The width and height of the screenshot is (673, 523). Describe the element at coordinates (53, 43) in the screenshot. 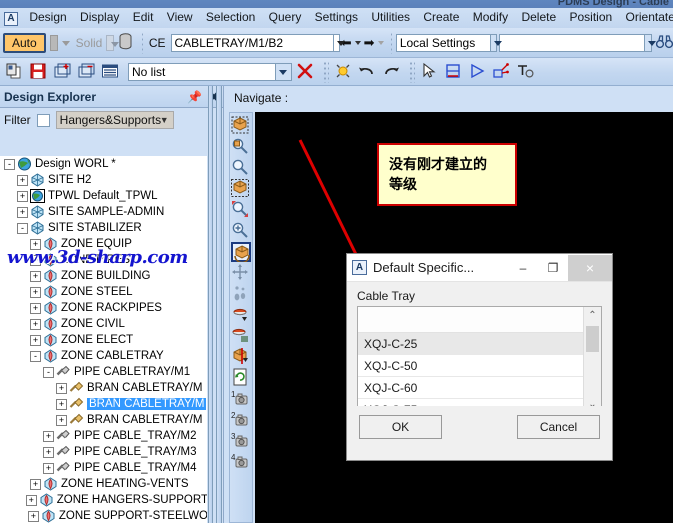

I see `color-swatch-icon` at that location.